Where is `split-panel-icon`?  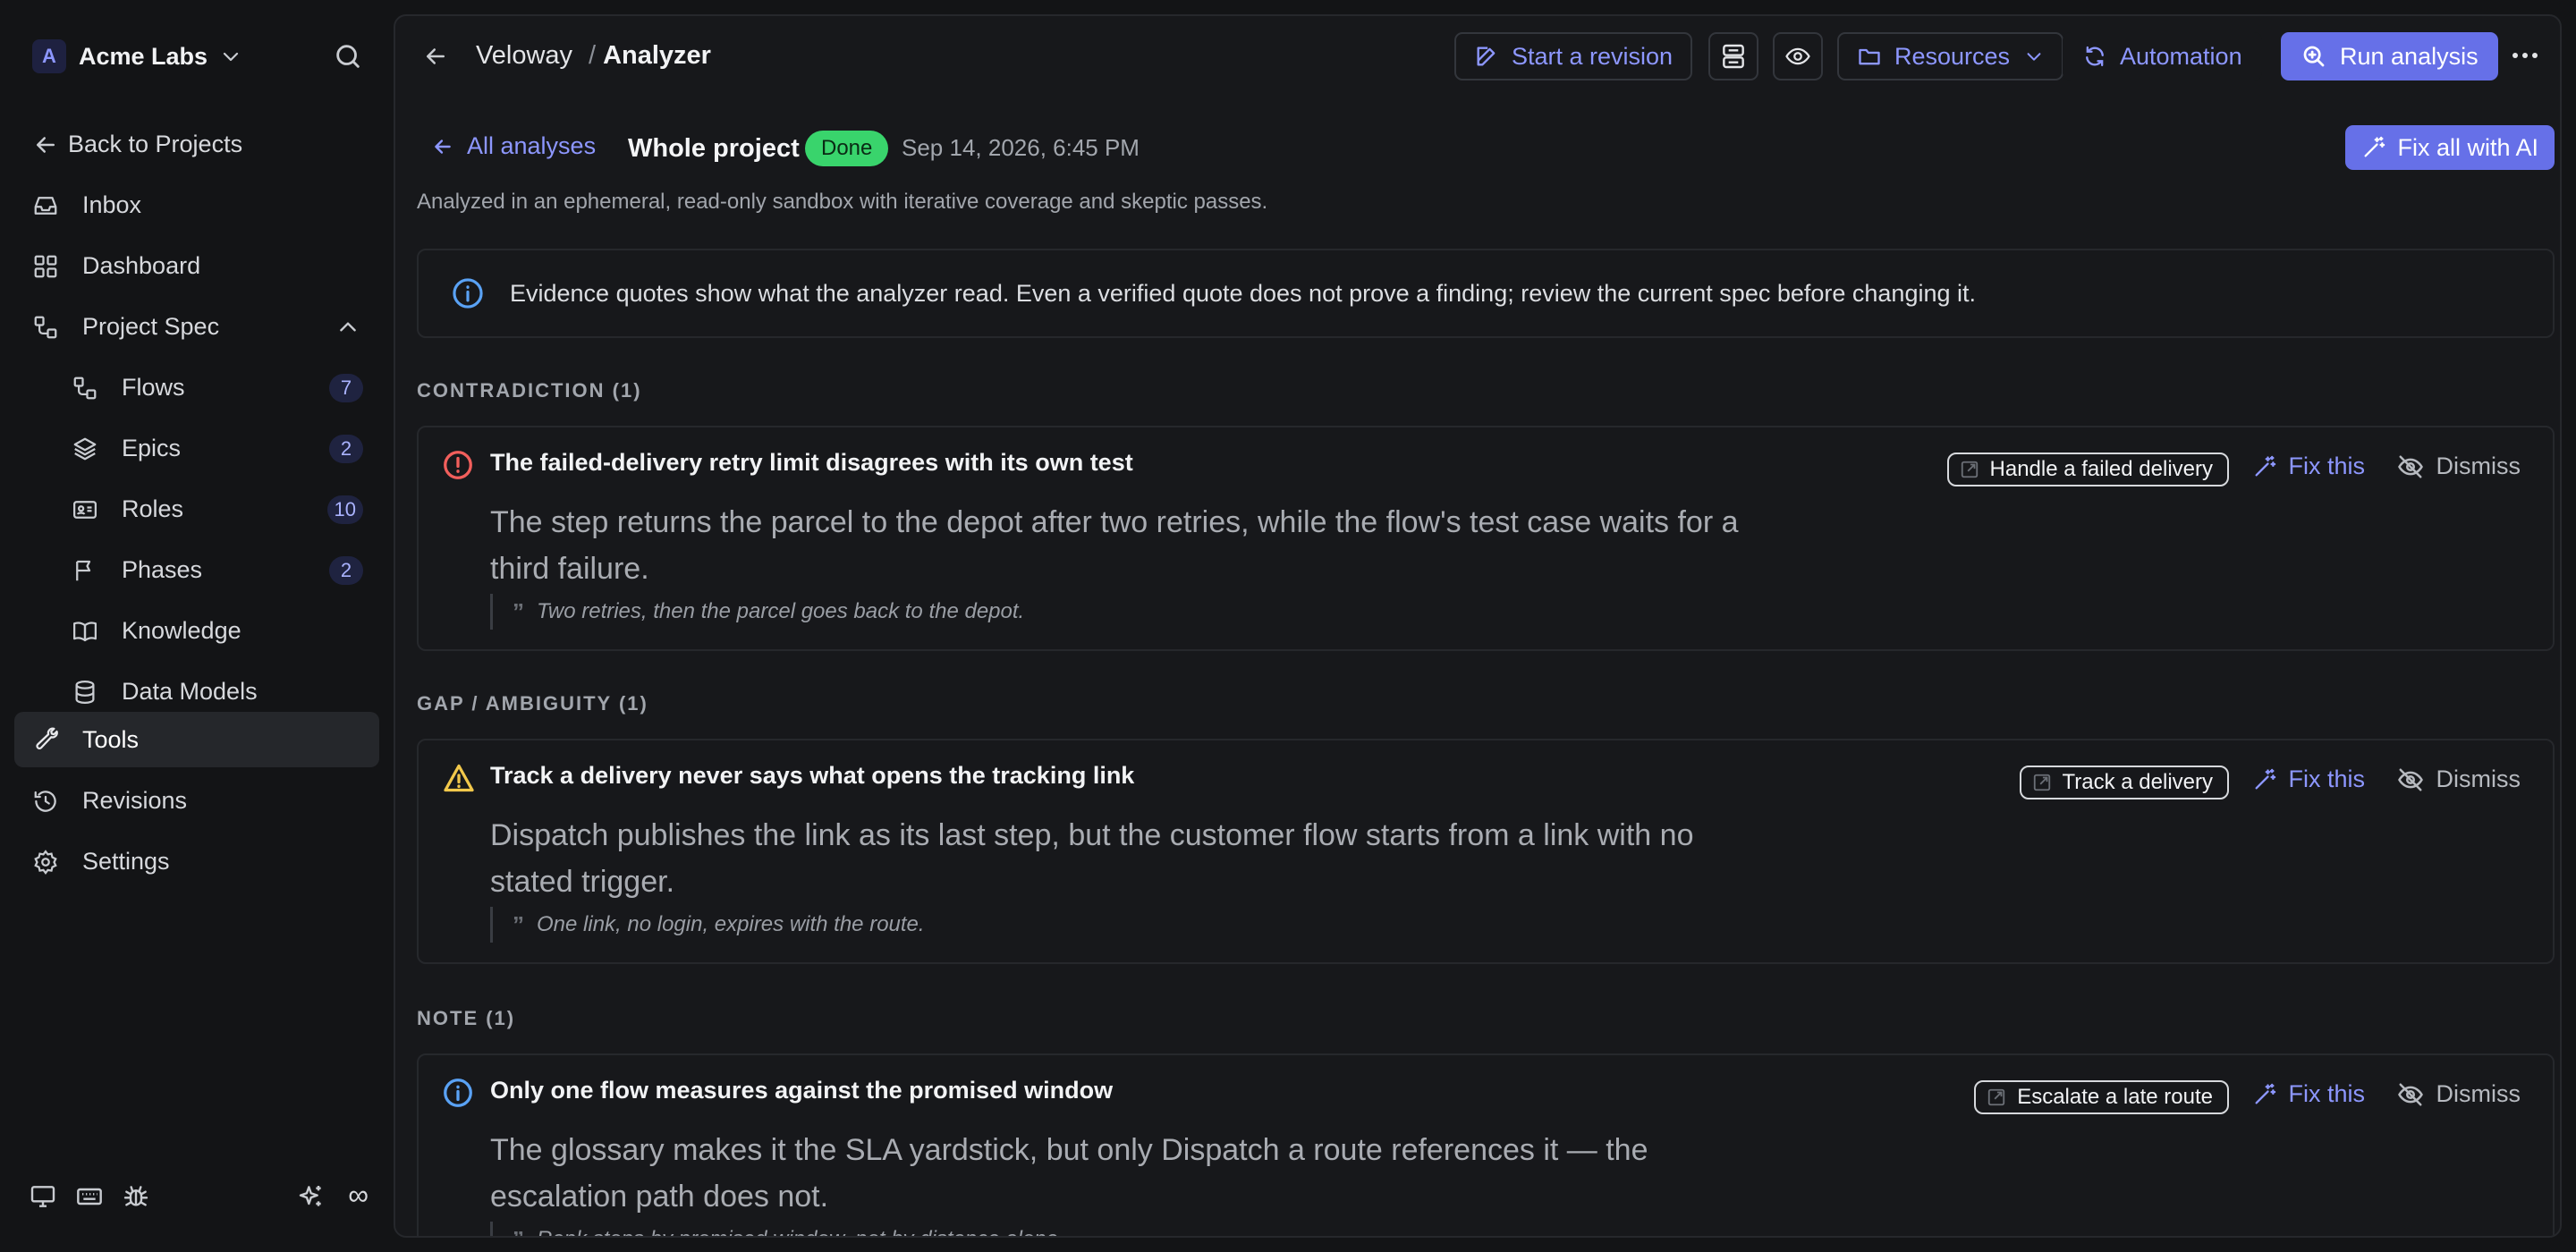
split-panel-icon is located at coordinates (1733, 56).